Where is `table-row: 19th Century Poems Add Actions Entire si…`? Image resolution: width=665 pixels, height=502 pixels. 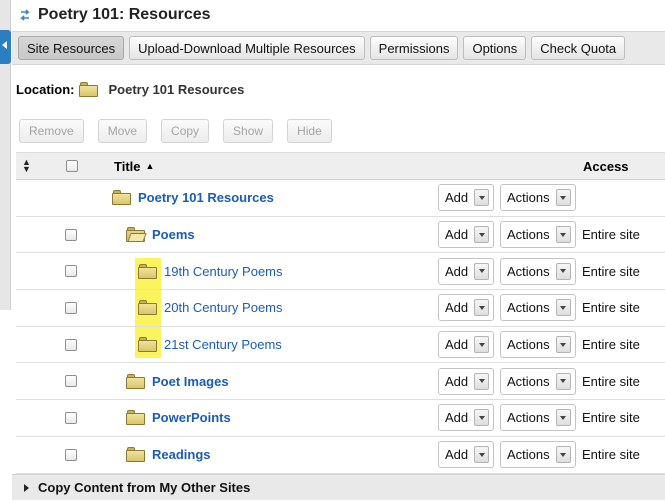
table-row: 19th Century Poems Add Actions Entire si… is located at coordinates (340, 272).